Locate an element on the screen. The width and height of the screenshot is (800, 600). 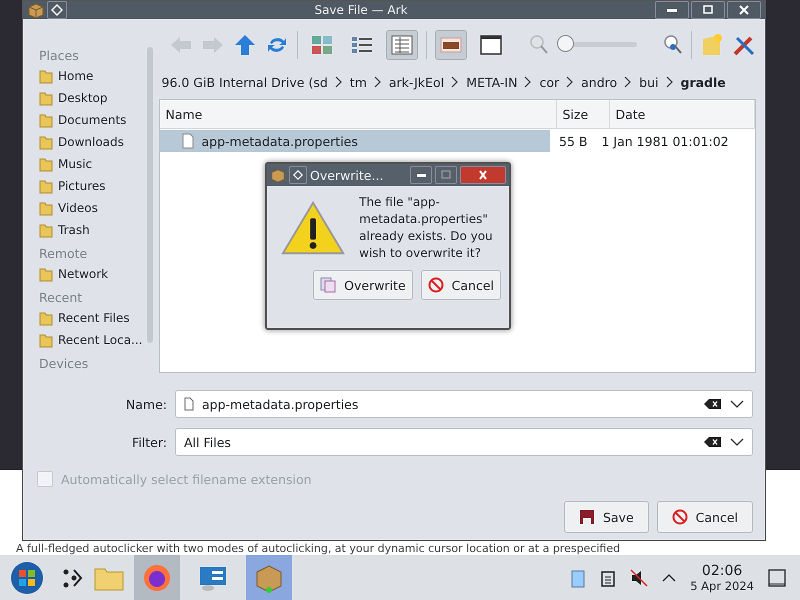
stop-icon is located at coordinates (680, 517).